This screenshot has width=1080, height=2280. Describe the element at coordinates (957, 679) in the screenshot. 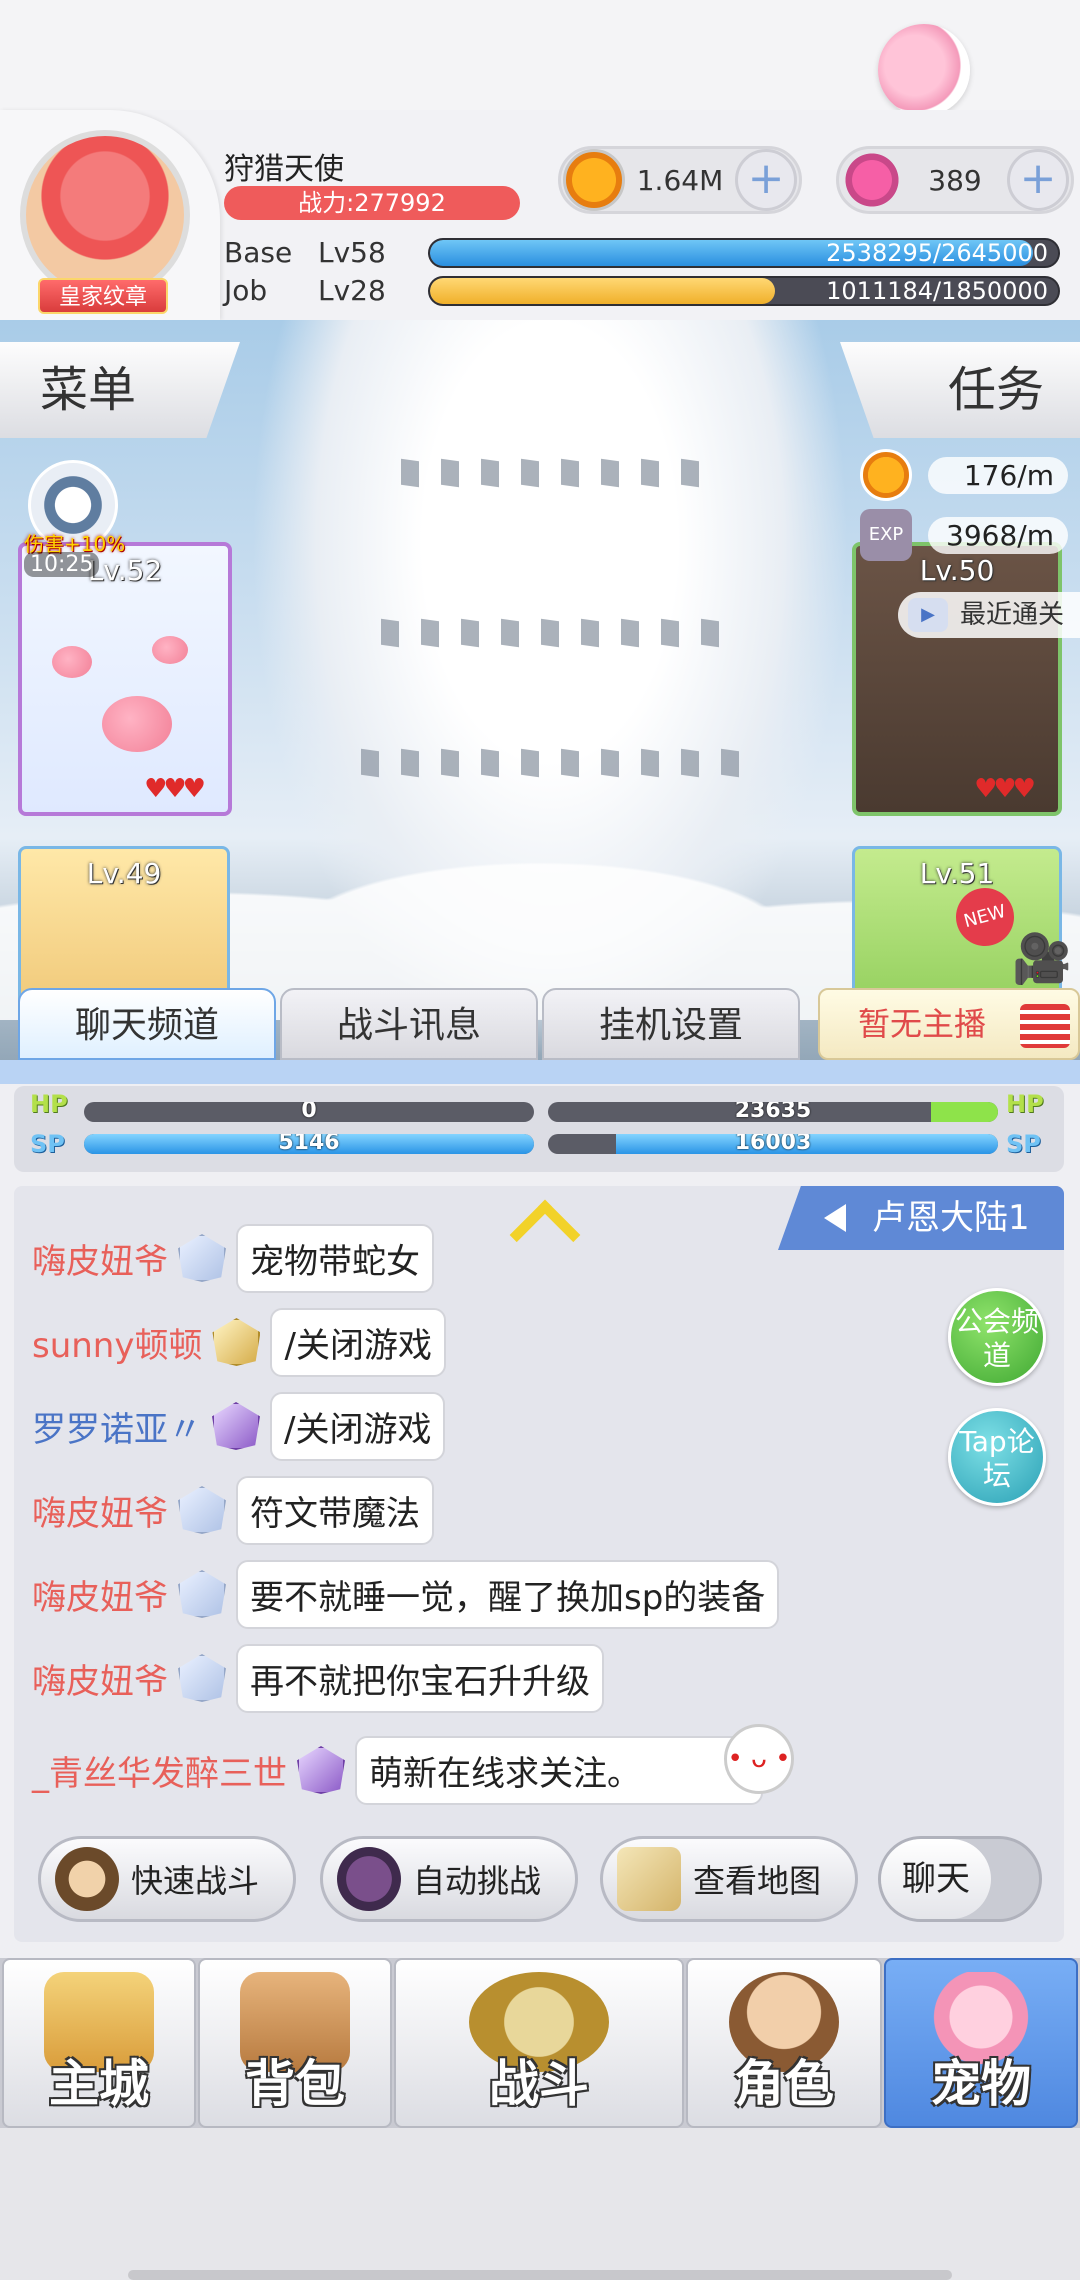

I see `stage-card-lv50: Lv.50 ♥♥♥` at that location.